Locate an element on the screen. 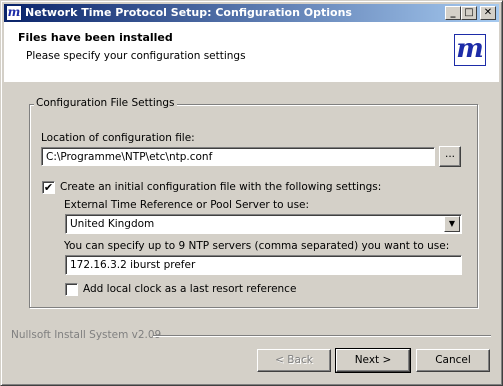 The height and width of the screenshot is (386, 503). footer-separator is located at coordinates (322, 336).